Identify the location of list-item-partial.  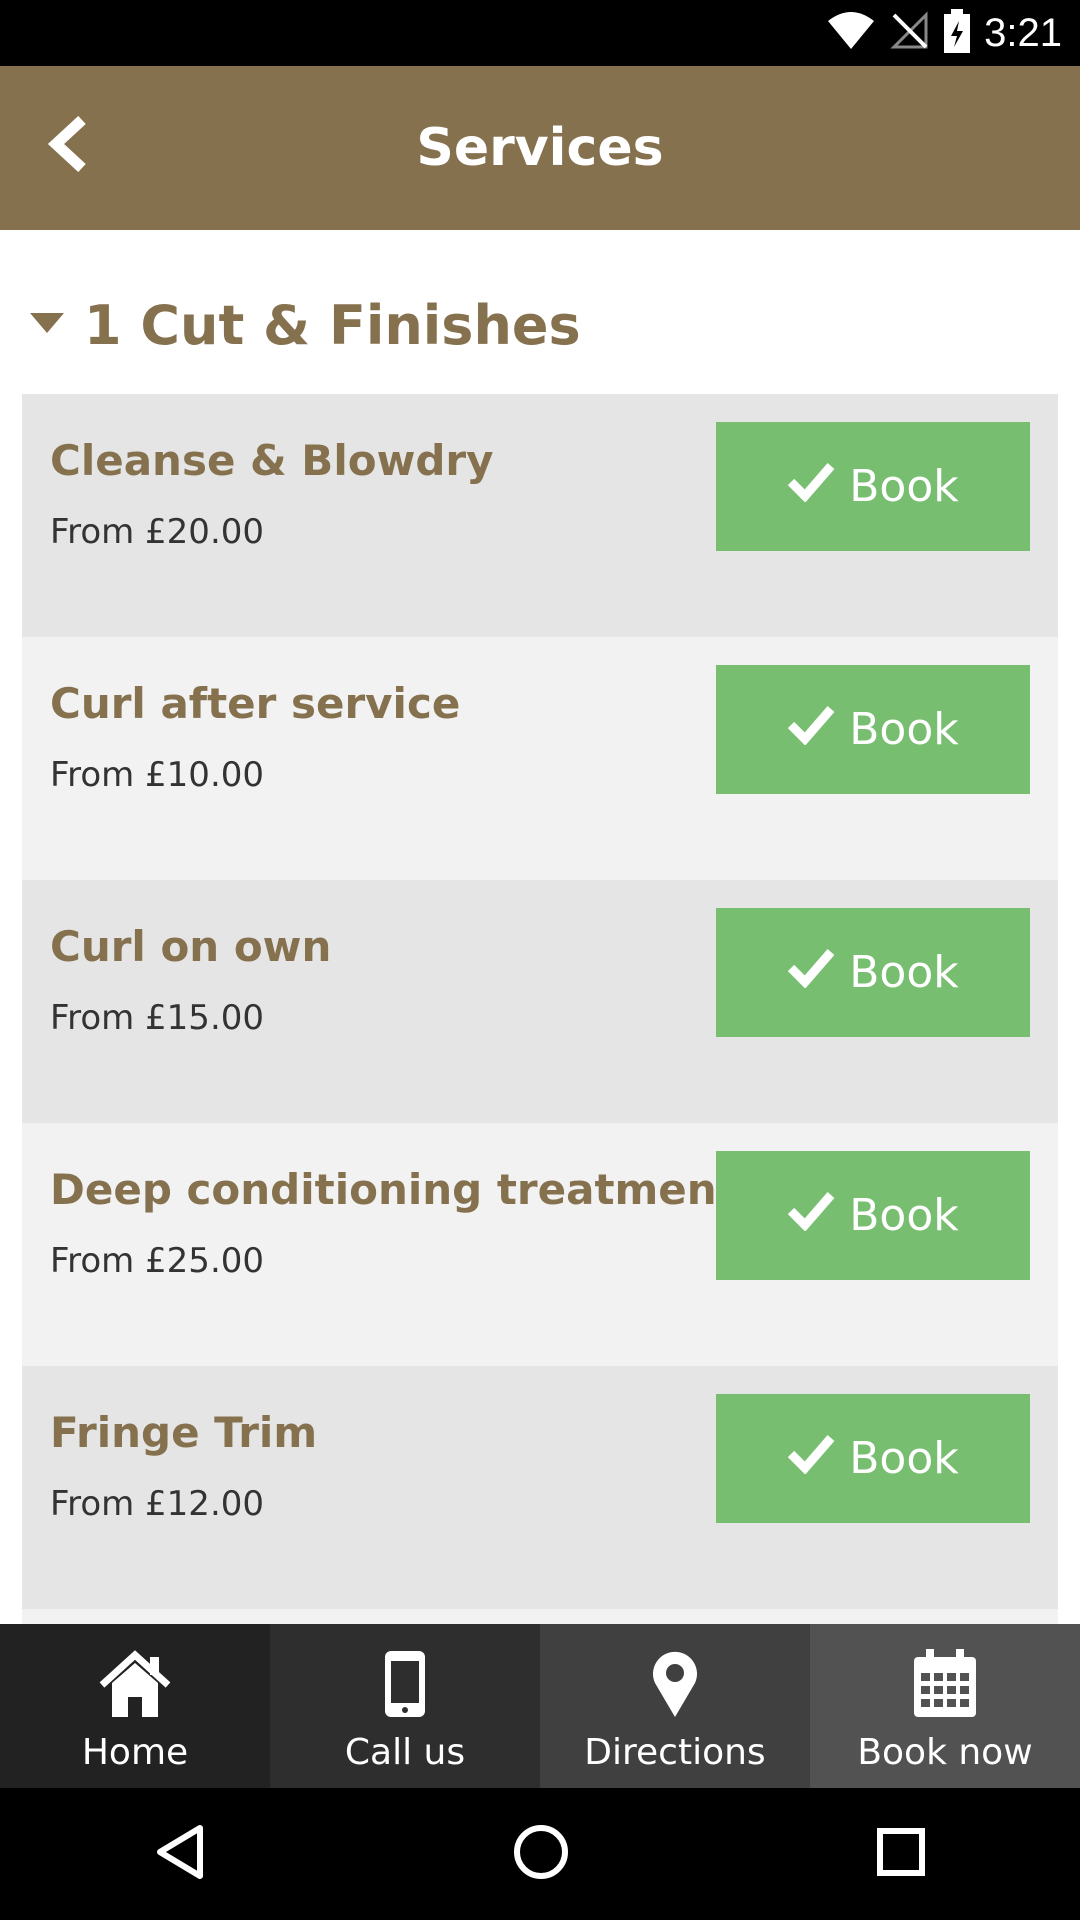
(540, 1616).